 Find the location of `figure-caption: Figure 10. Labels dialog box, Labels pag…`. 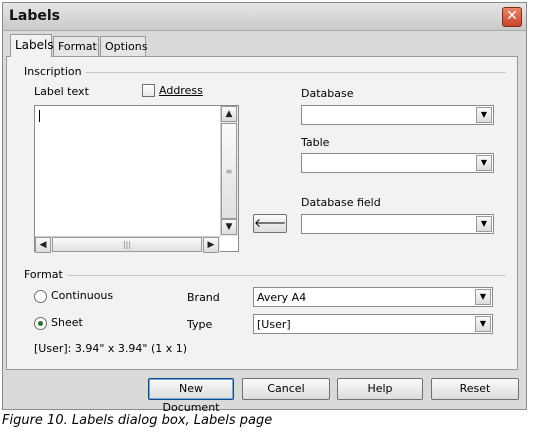

figure-caption: Figure 10. Labels dialog box, Labels pag… is located at coordinates (137, 420).